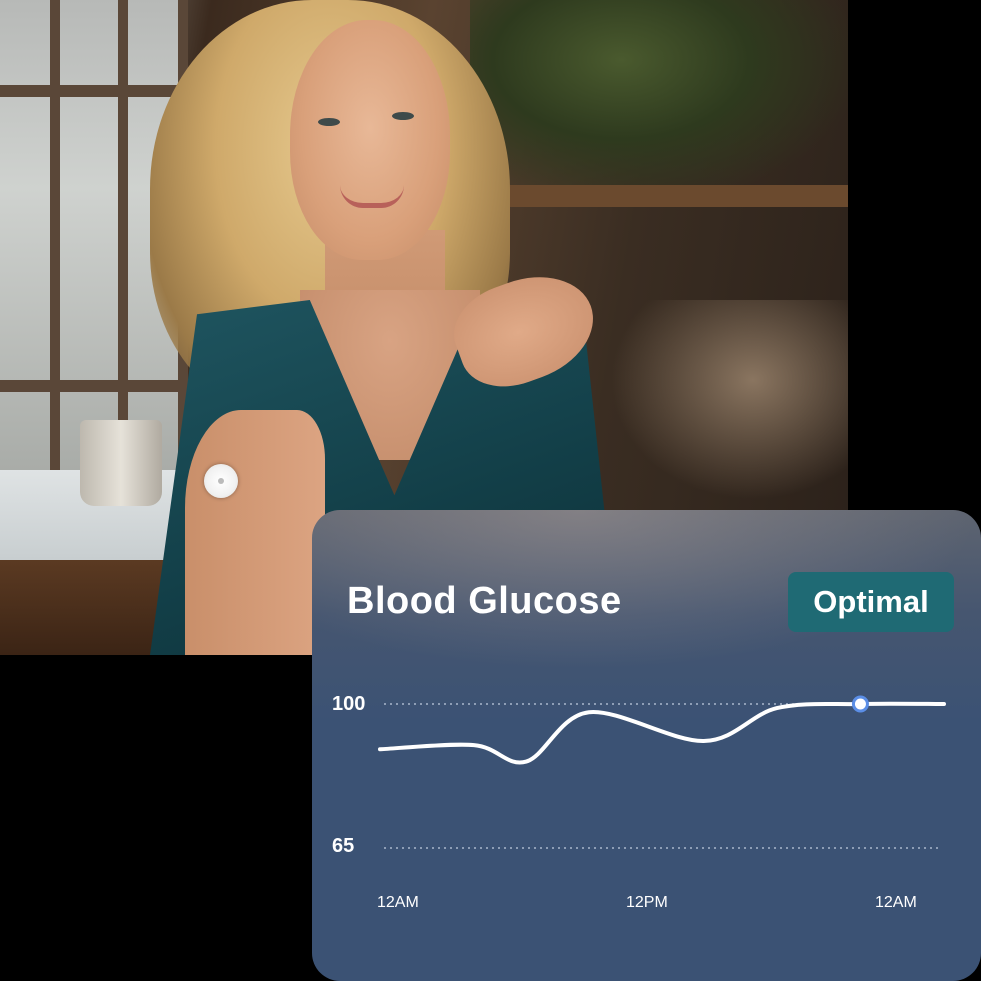  What do you see at coordinates (349, 704) in the screenshot?
I see `y-tick-label: 100` at bounding box center [349, 704].